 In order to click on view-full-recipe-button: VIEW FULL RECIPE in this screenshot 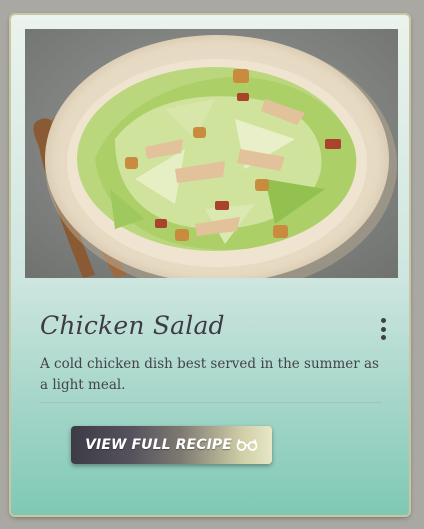, I will do `click(171, 445)`.